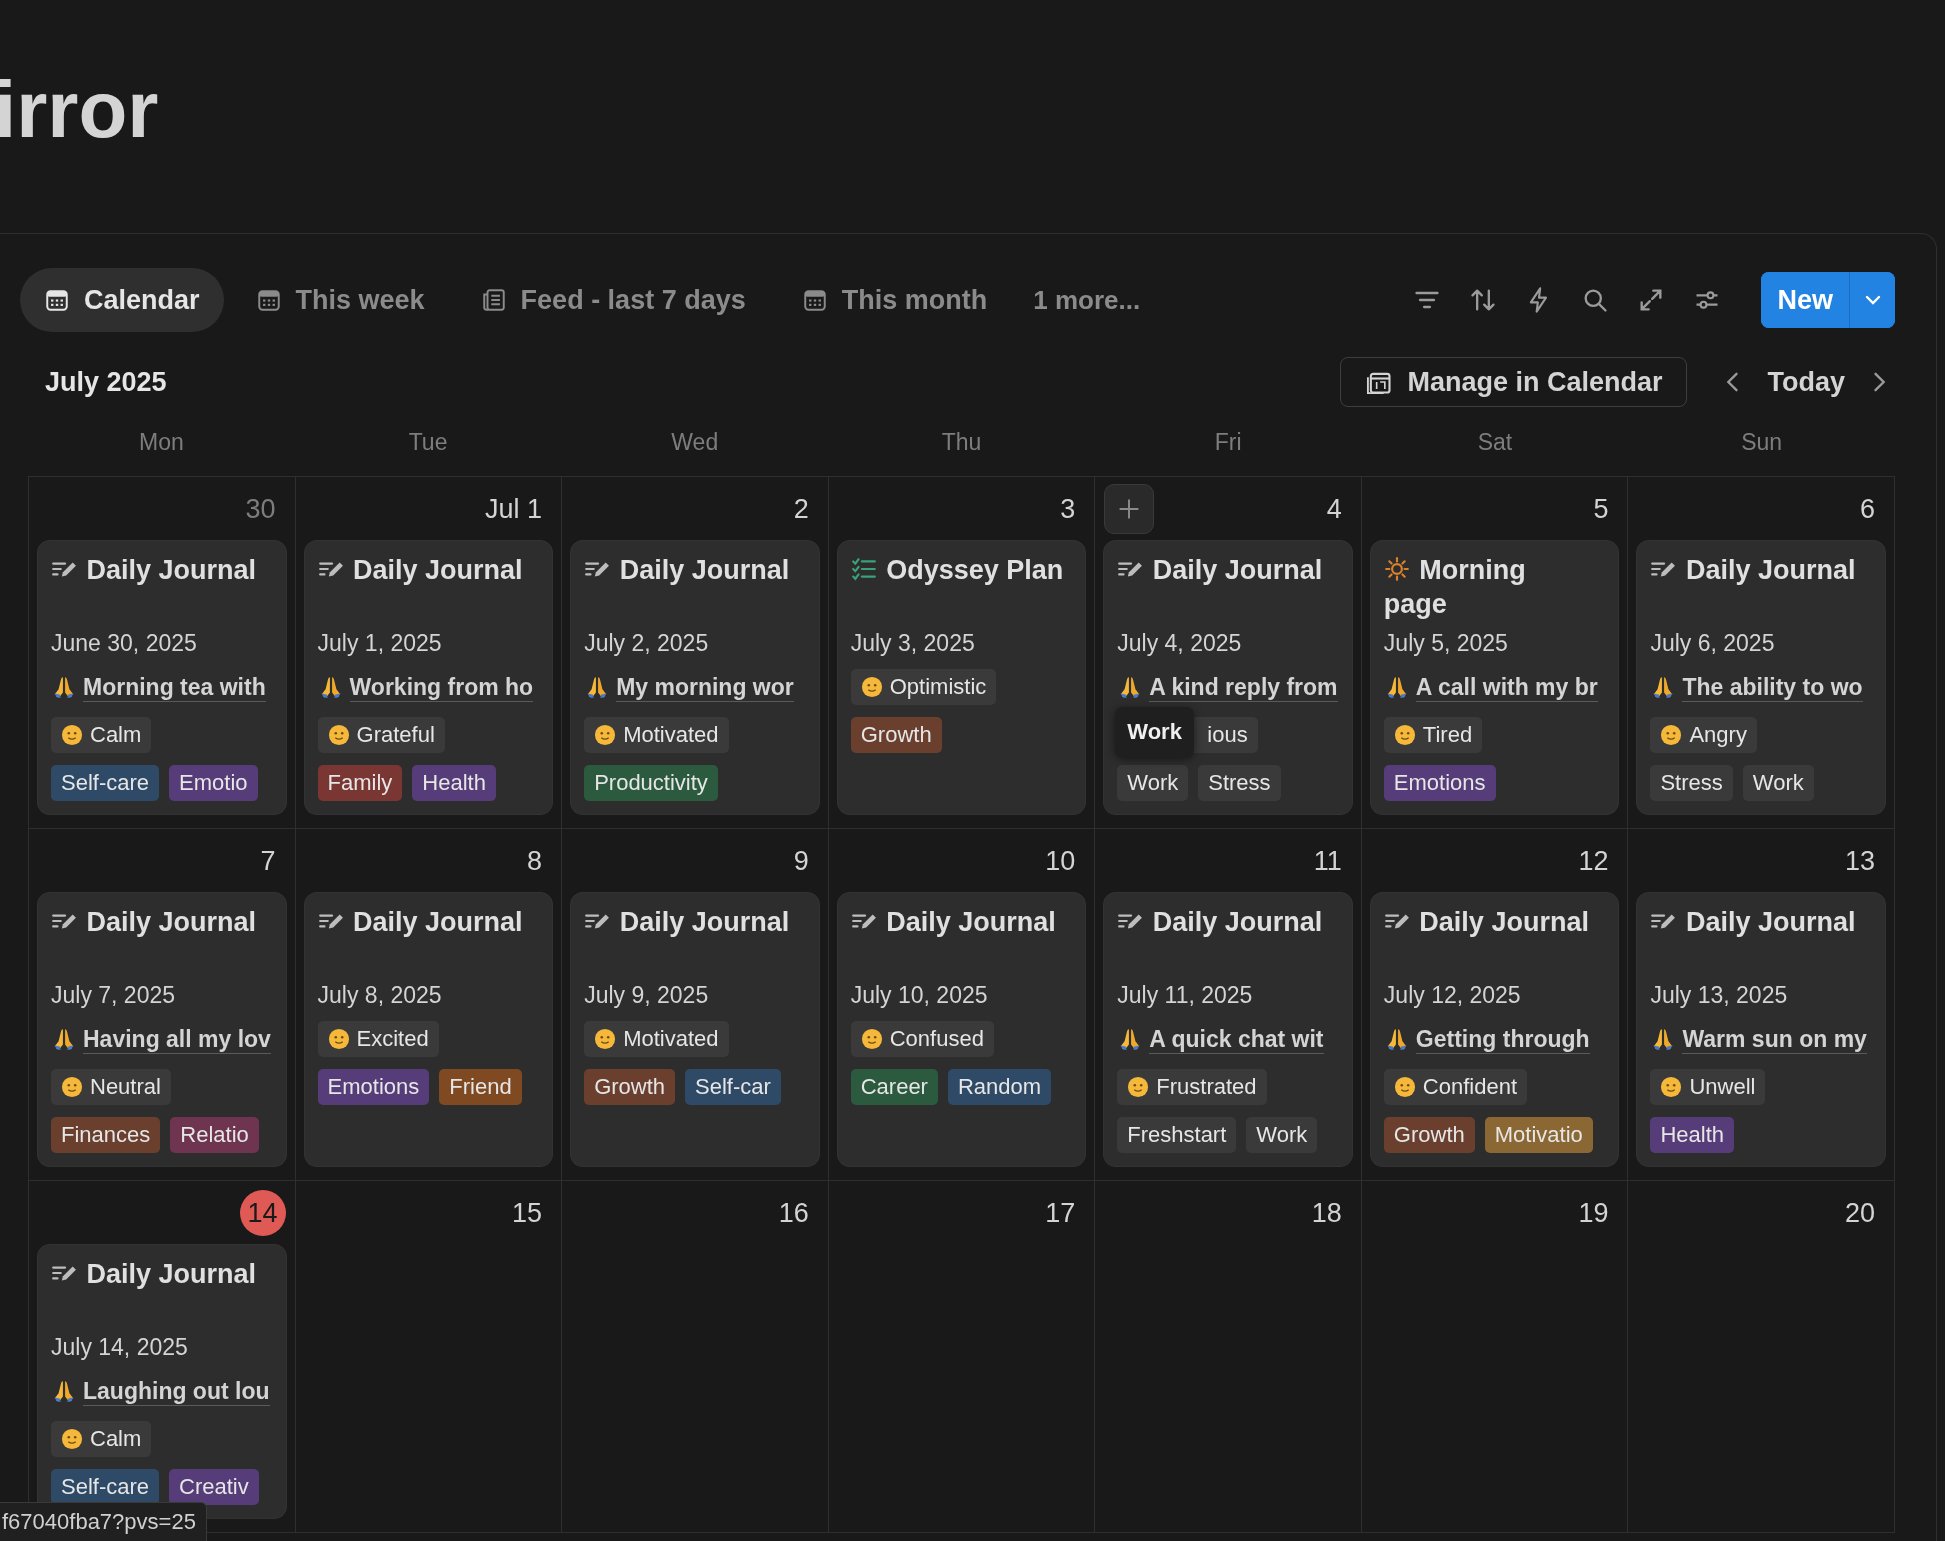 The width and height of the screenshot is (1945, 1541). I want to click on day-number: 15, so click(527, 1213).